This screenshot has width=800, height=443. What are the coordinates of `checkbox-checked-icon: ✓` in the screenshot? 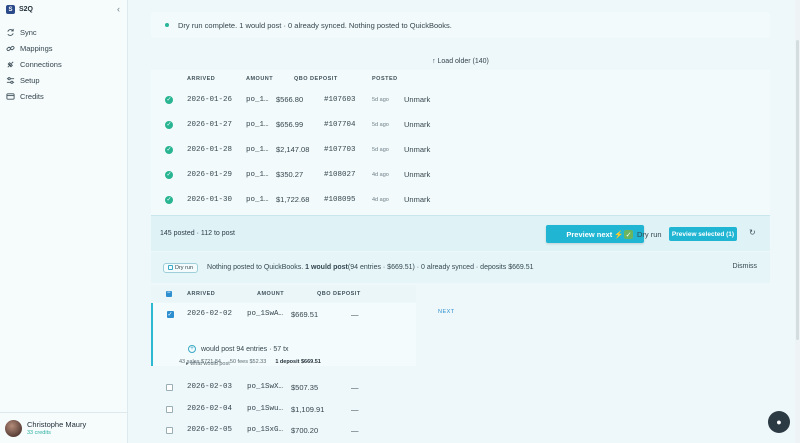 It's located at (628, 234).